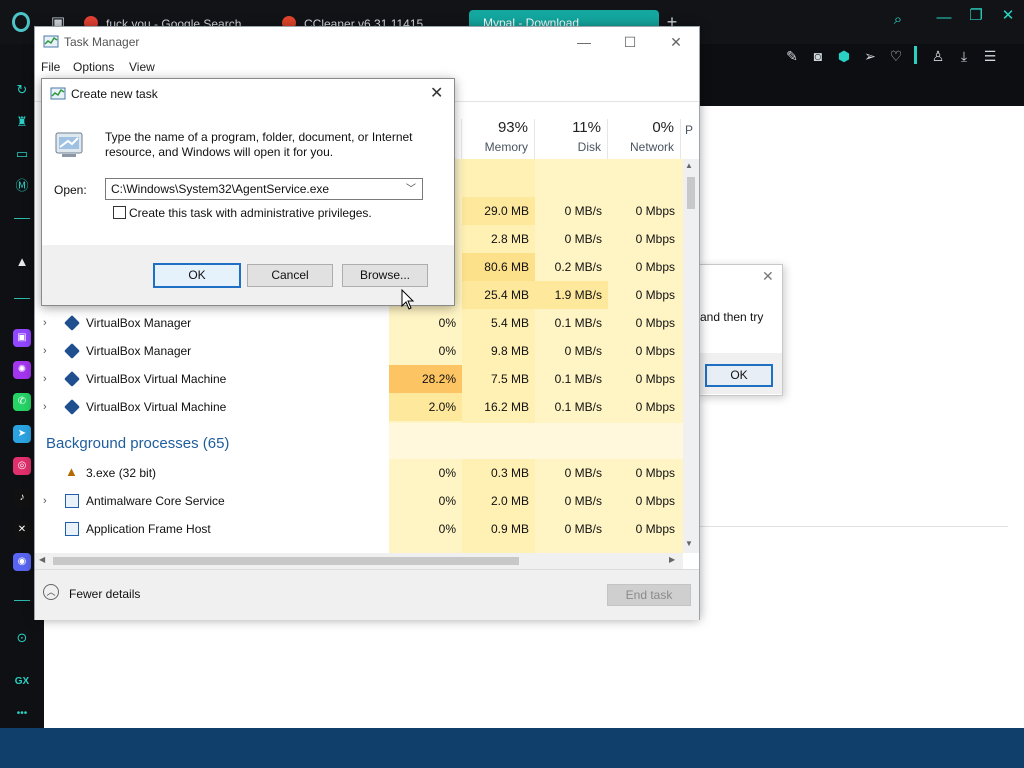 This screenshot has width=1024, height=768. I want to click on process-name: VirtualBox Manager, so click(139, 323).